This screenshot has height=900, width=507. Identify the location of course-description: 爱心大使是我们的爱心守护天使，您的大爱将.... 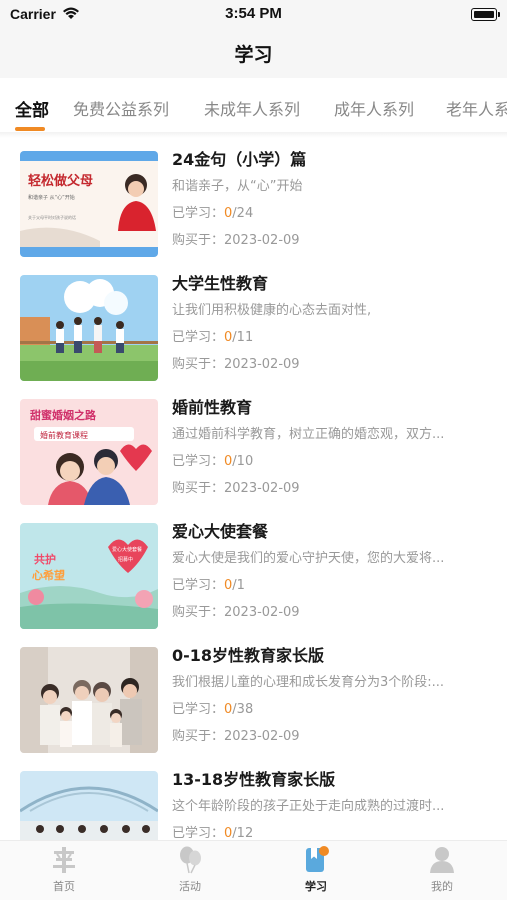
(308, 558).